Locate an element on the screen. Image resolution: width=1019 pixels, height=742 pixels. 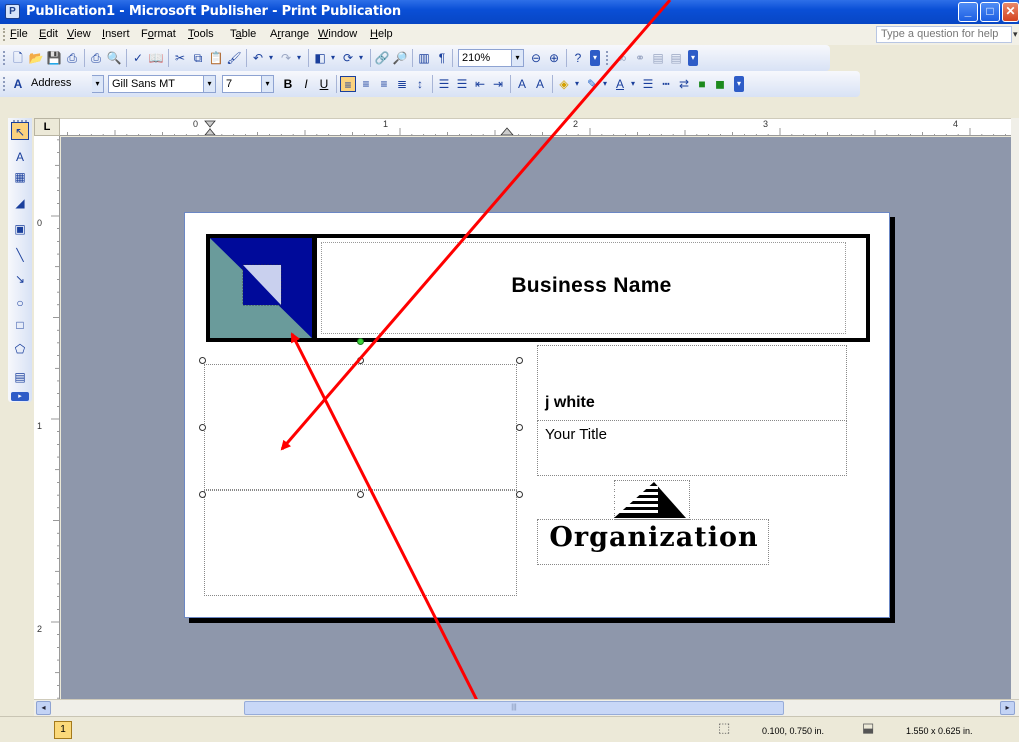
connect-frames-icon: ∞ is located at coordinates (622, 58).